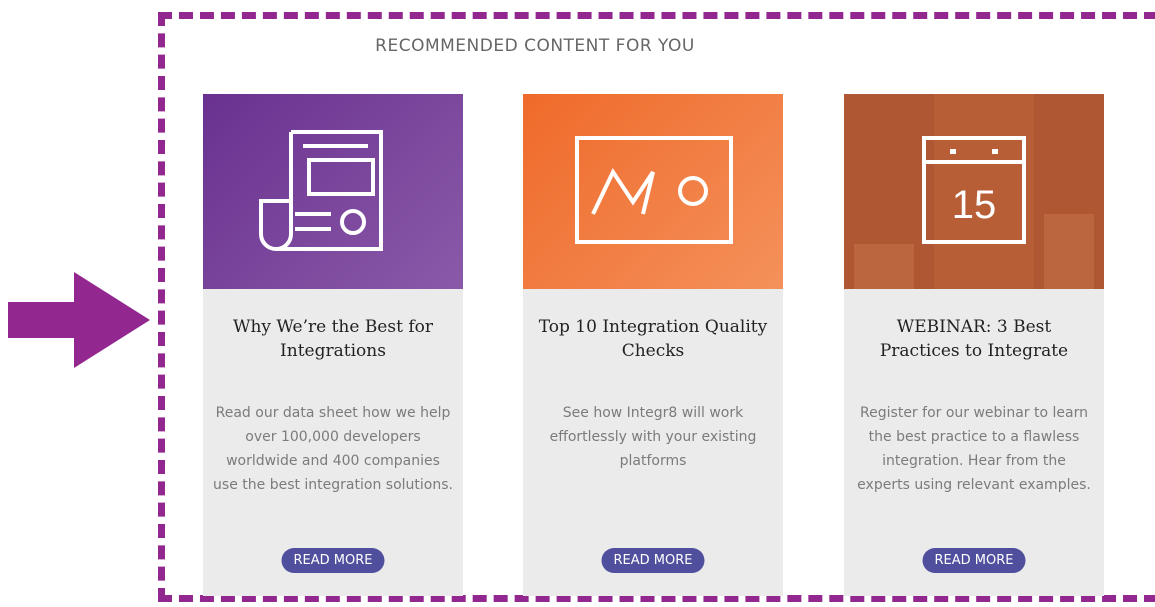 This screenshot has height=607, width=1155. I want to click on pointer-arrow-icon, so click(79, 320).